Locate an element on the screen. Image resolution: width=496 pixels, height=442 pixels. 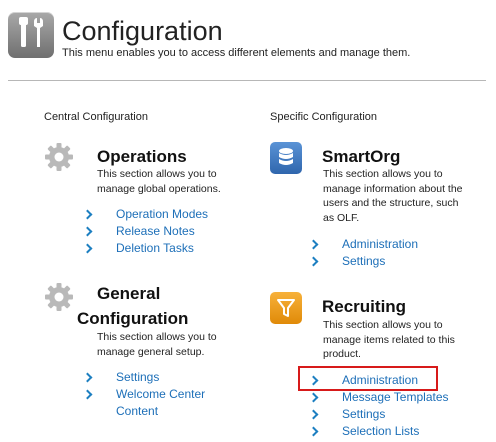
link-deletion-tasks: Deletion Tasks is located at coordinates (163, 249).